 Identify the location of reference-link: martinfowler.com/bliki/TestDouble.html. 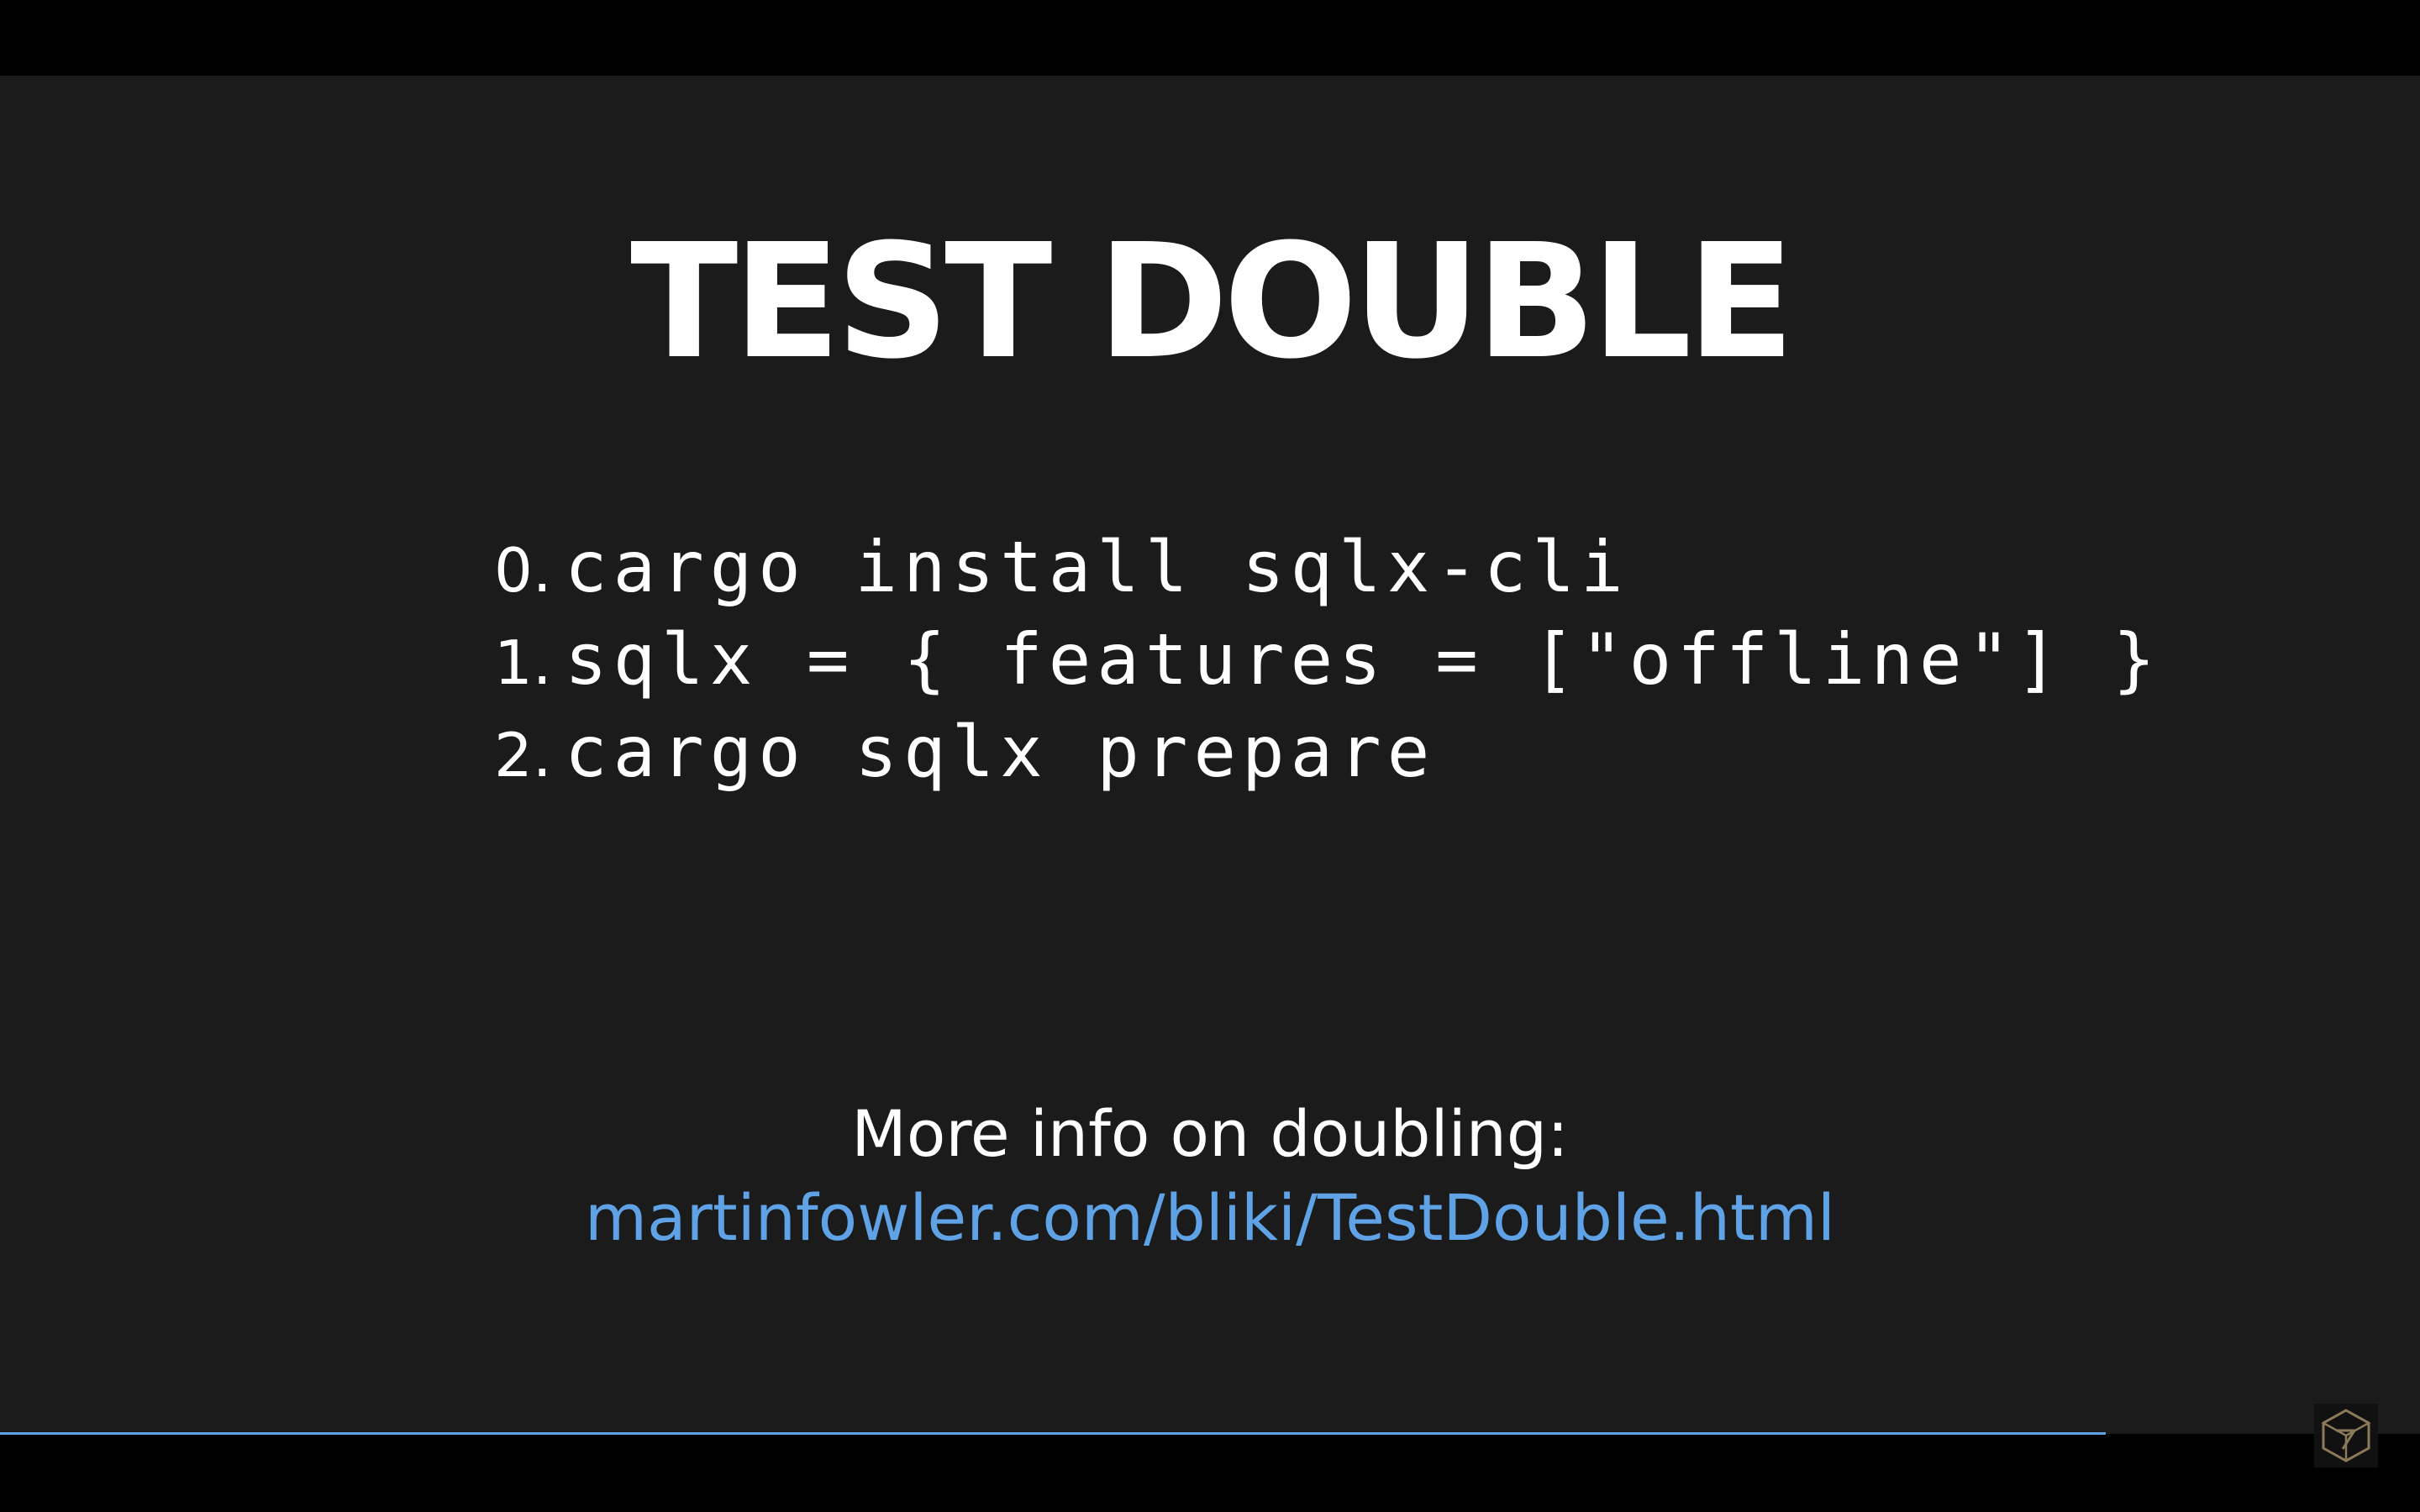
(1210, 1218).